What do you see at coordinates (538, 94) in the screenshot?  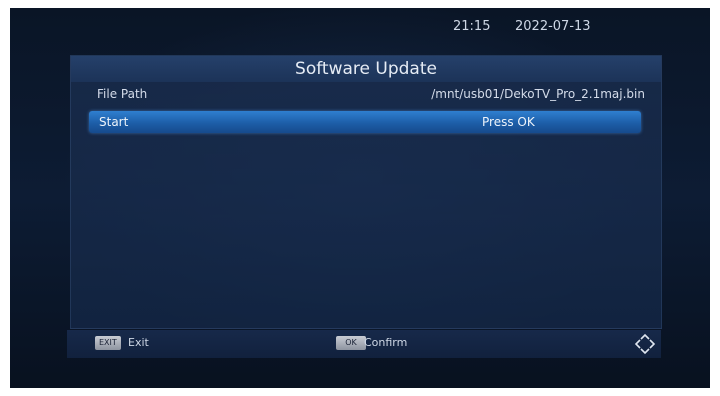 I see `file-path-value: /mnt/usb01/DekoTV_Pro_2.1maj.bin` at bounding box center [538, 94].